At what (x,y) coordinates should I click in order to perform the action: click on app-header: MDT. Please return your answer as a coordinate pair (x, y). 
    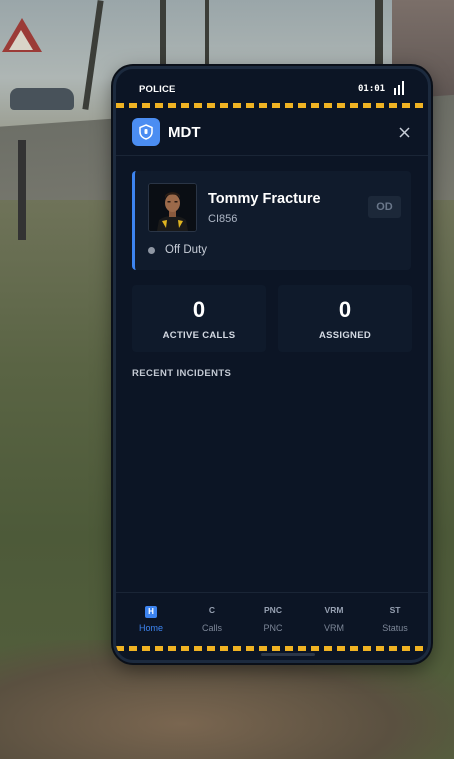
    Looking at the image, I should click on (272, 133).